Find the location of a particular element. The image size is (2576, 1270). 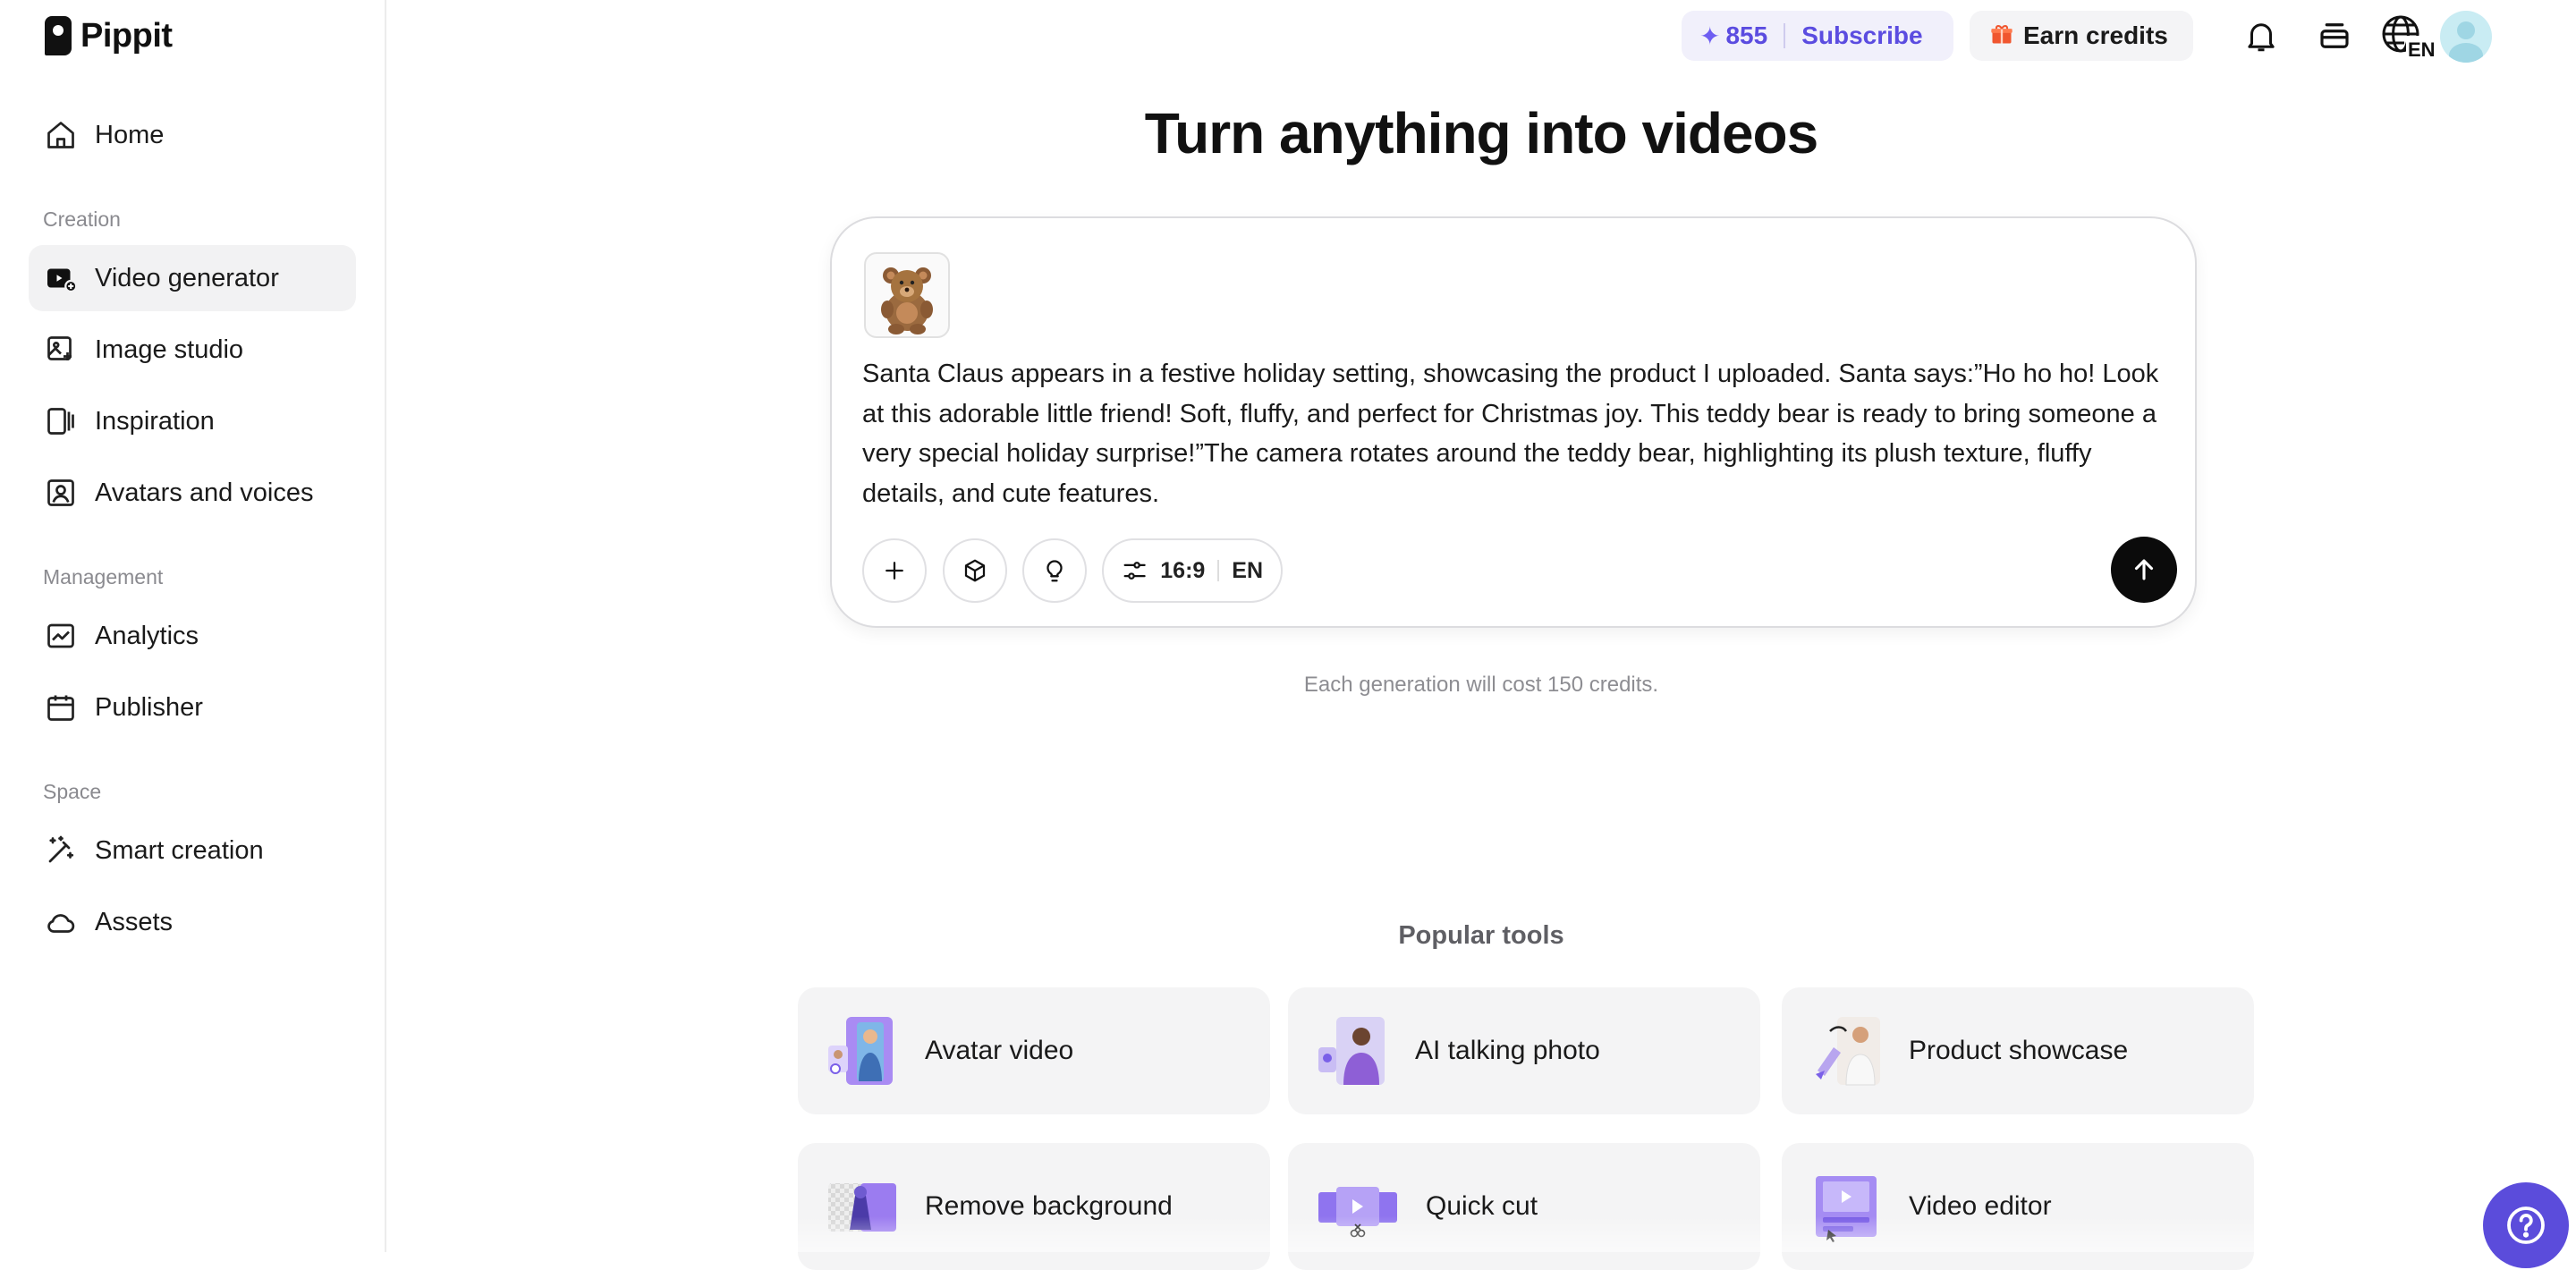

tool-card-product-showcase: Product showcase is located at coordinates (2018, 1051).